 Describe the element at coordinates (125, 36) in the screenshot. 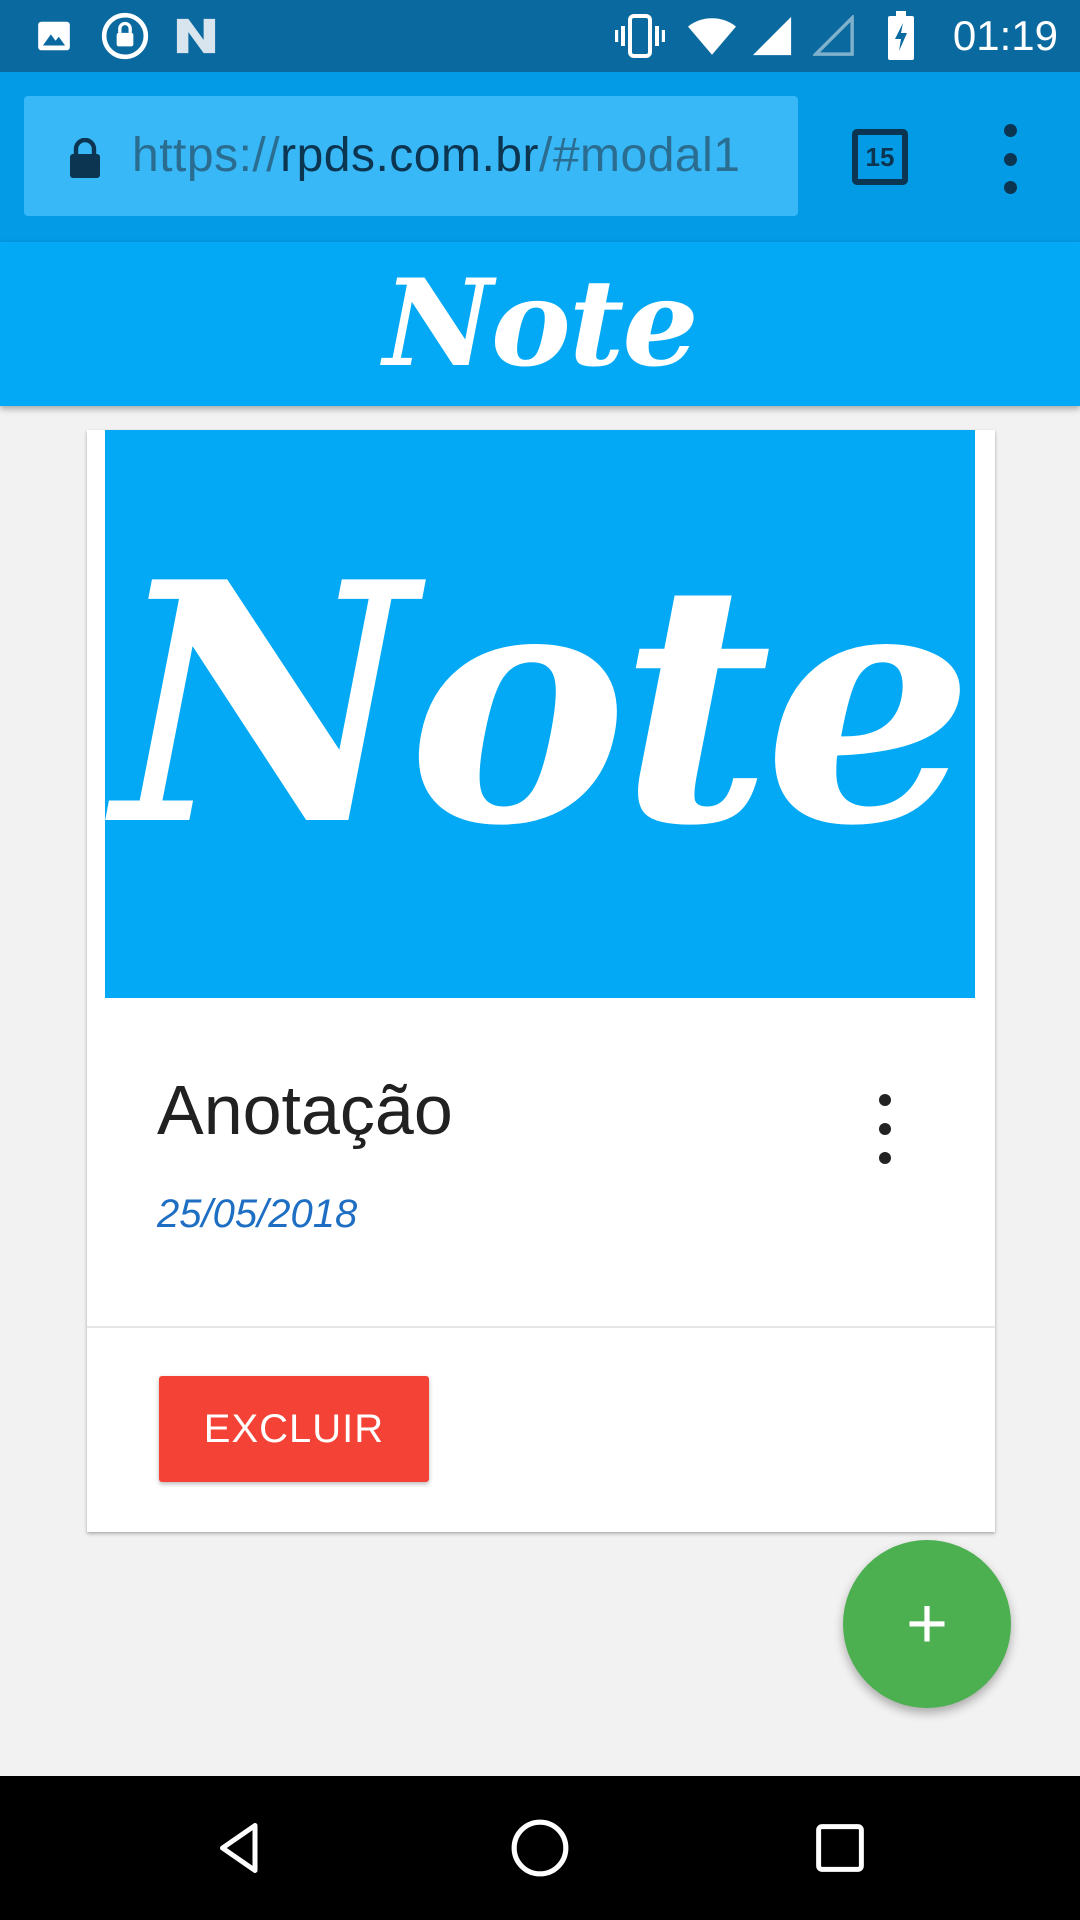

I see `lock-rotation-icon` at that location.